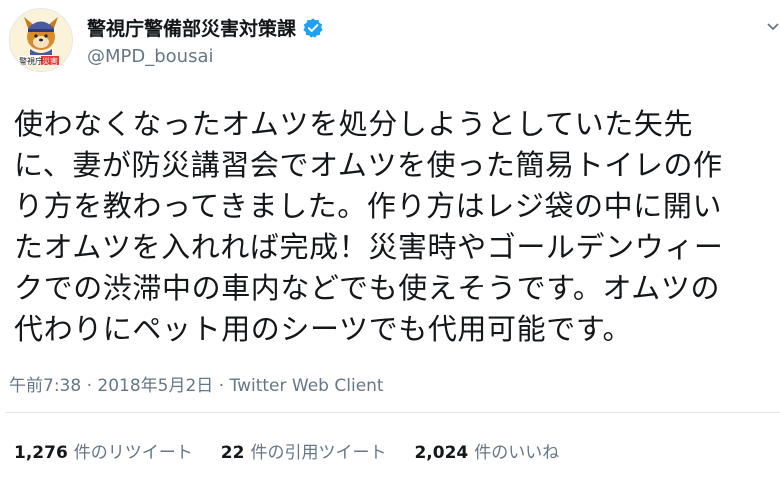  Describe the element at coordinates (45, 386) in the screenshot. I see `tweet-time: 午前7:38` at that location.